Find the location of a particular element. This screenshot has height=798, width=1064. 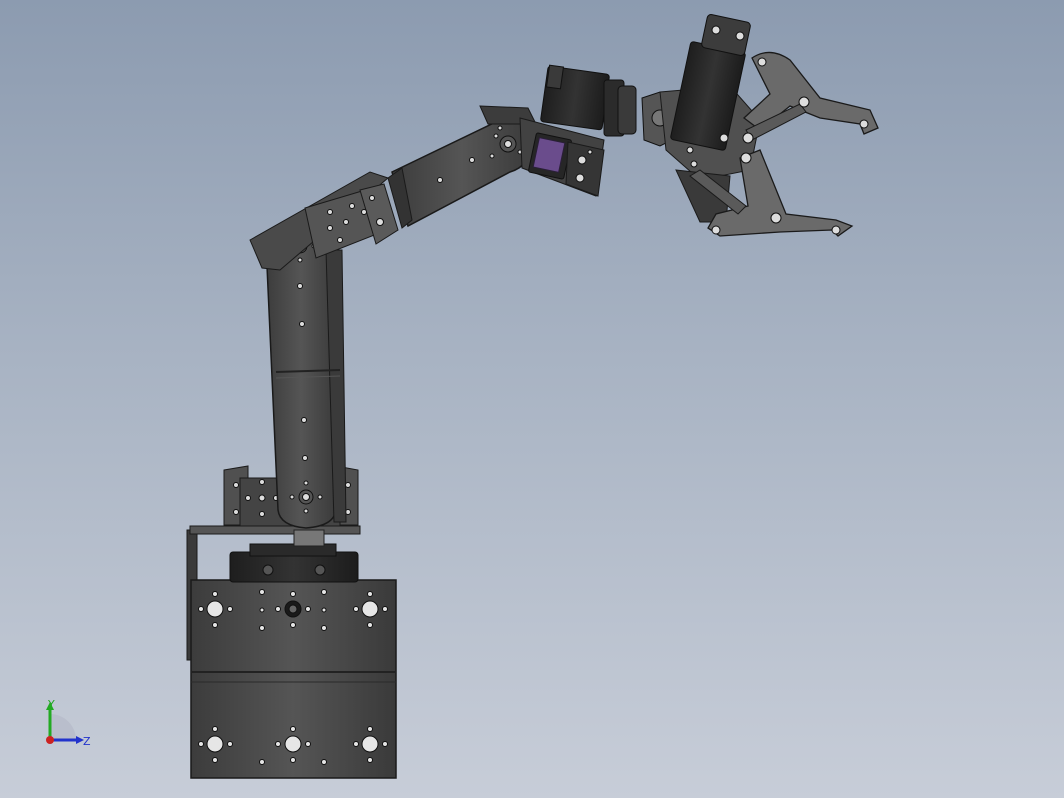

triad-plane is located at coordinates (63, 727).